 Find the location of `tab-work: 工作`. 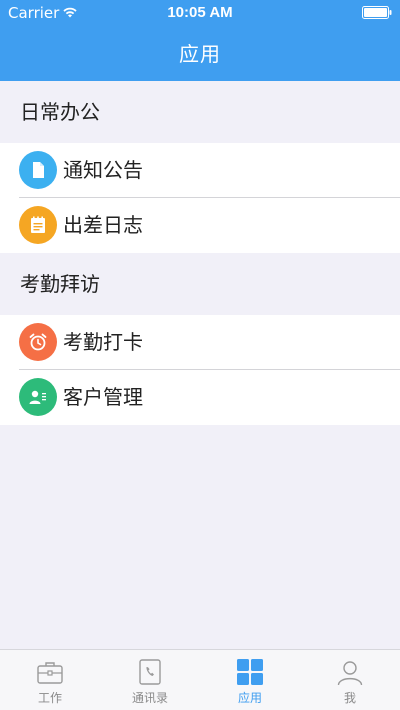

tab-work: 工作 is located at coordinates (50, 680).